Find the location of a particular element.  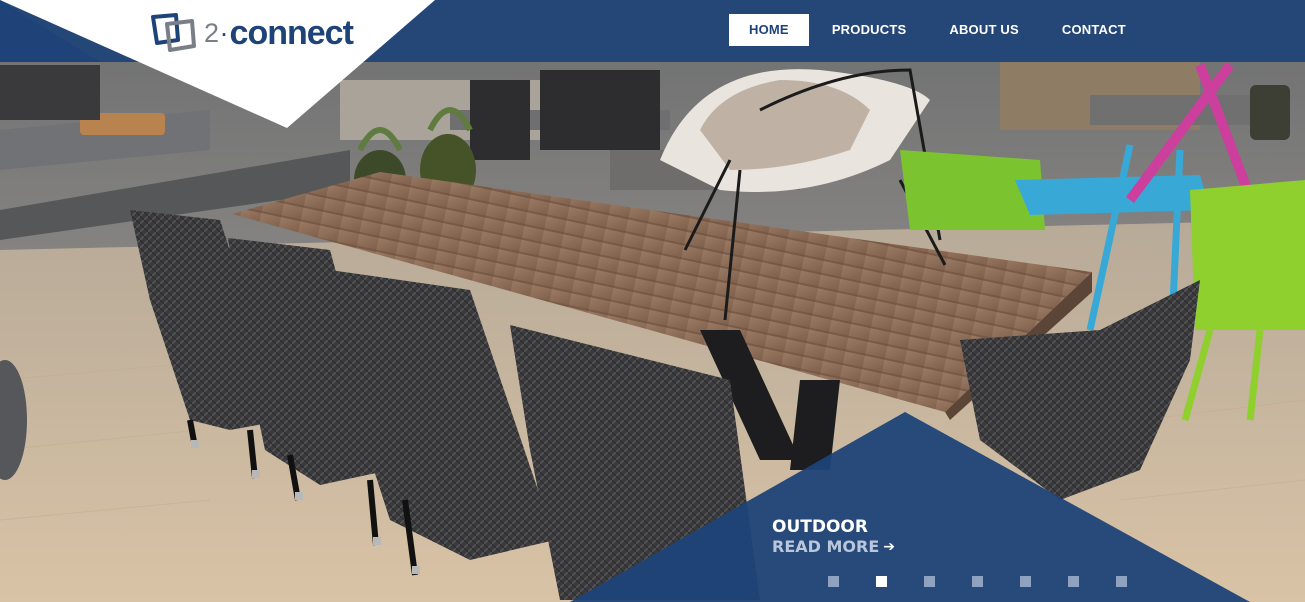

nav-contact: CONTACT is located at coordinates (1094, 30).